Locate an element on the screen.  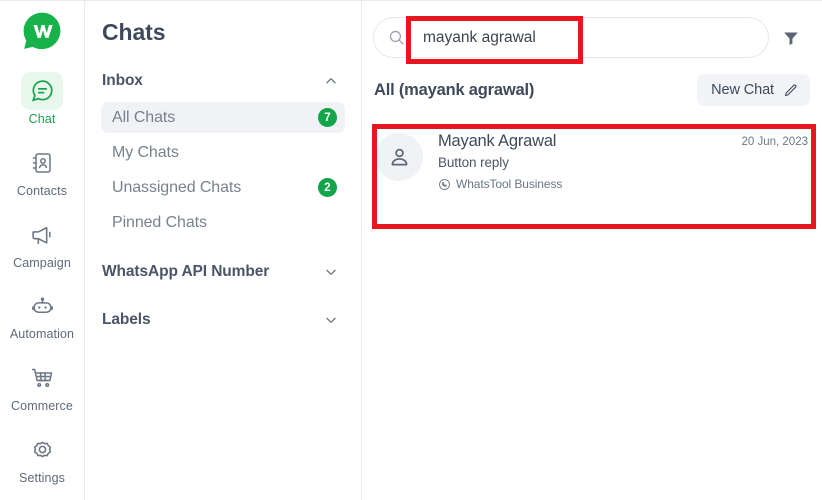
section-whatsapp-api-number: WhatsApp API Number is located at coordinates (223, 272).